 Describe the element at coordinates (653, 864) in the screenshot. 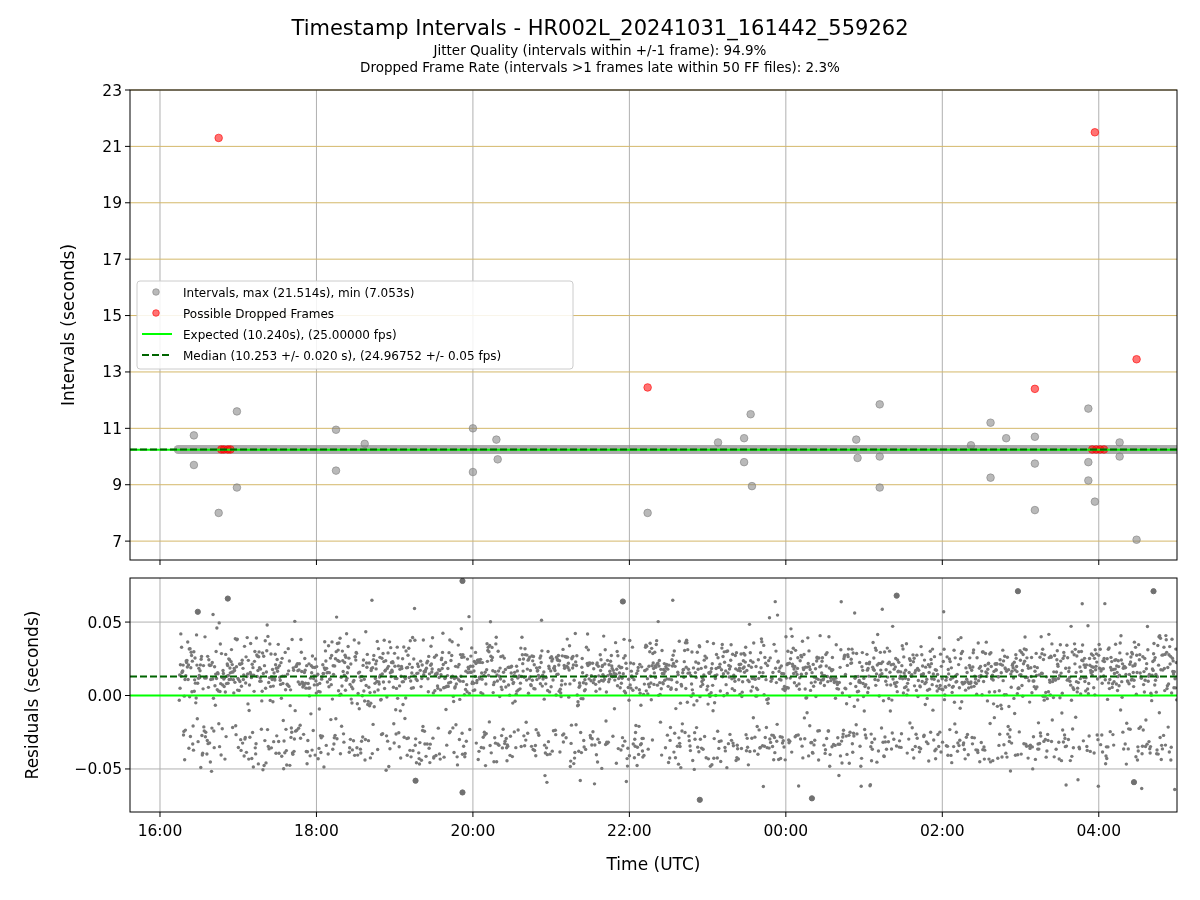

I see `x-axis-label: Time (UTC)` at that location.